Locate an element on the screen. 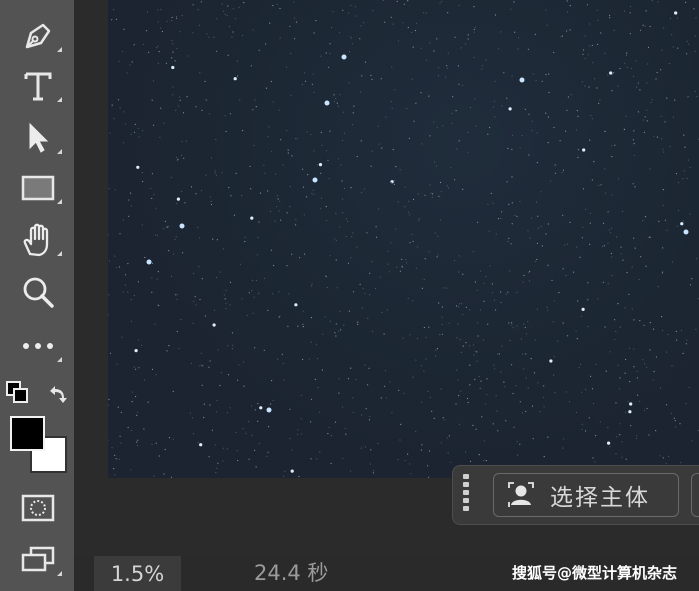 The image size is (699, 591). rectangle-tool-button is located at coordinates (38, 188).